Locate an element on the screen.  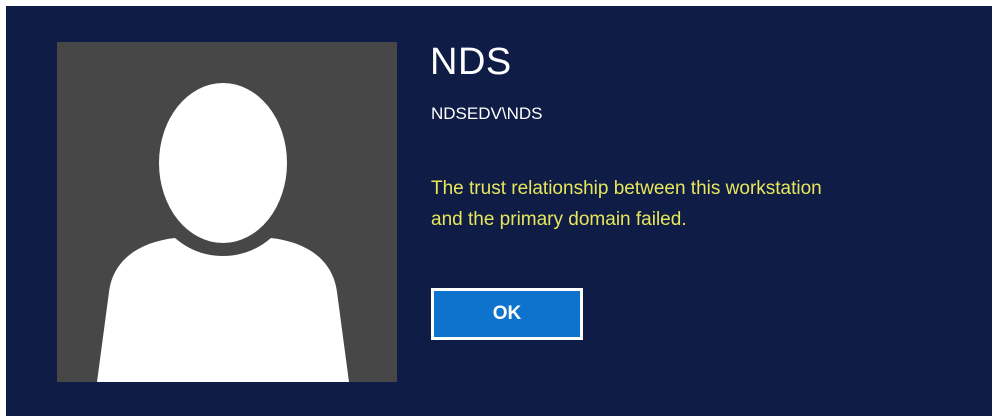
user-account-name: NDSEDV\NDS is located at coordinates (487, 113).